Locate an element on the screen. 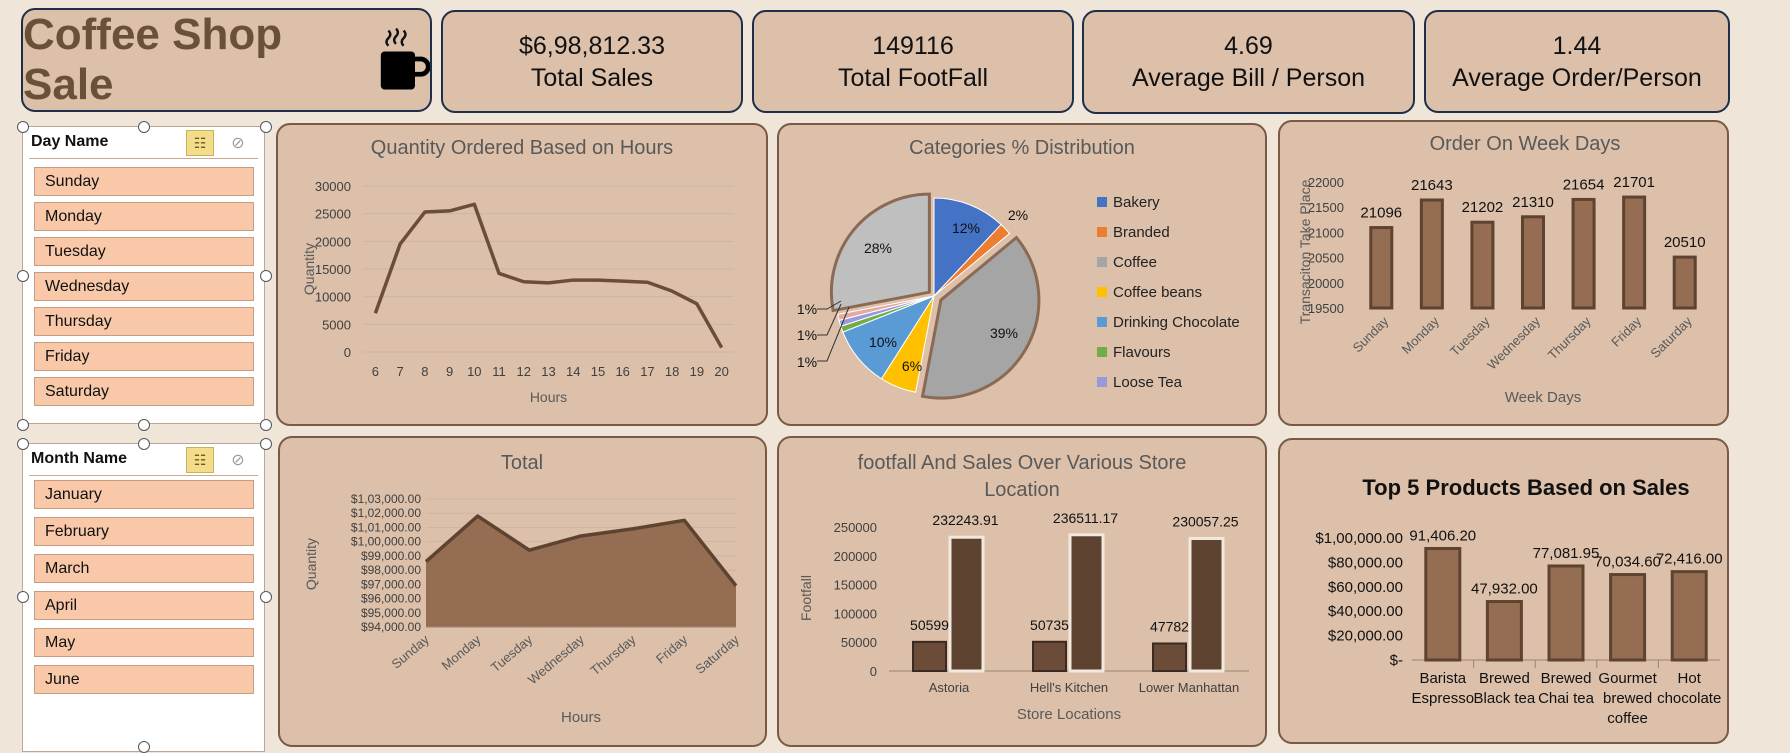 Image resolution: width=1790 pixels, height=753 pixels. y-tick-label: $20,000.00 is located at coordinates (1365, 636).